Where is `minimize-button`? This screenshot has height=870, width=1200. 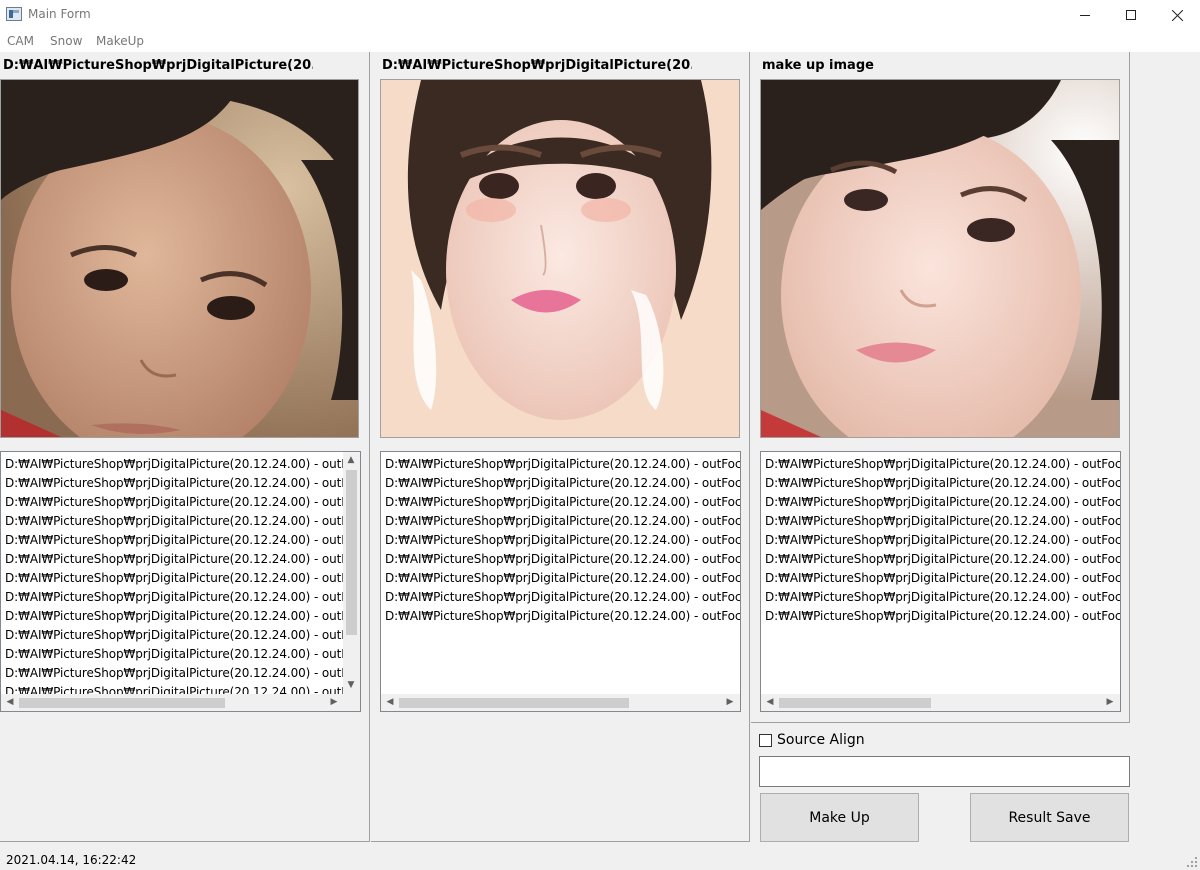 minimize-button is located at coordinates (1085, 15).